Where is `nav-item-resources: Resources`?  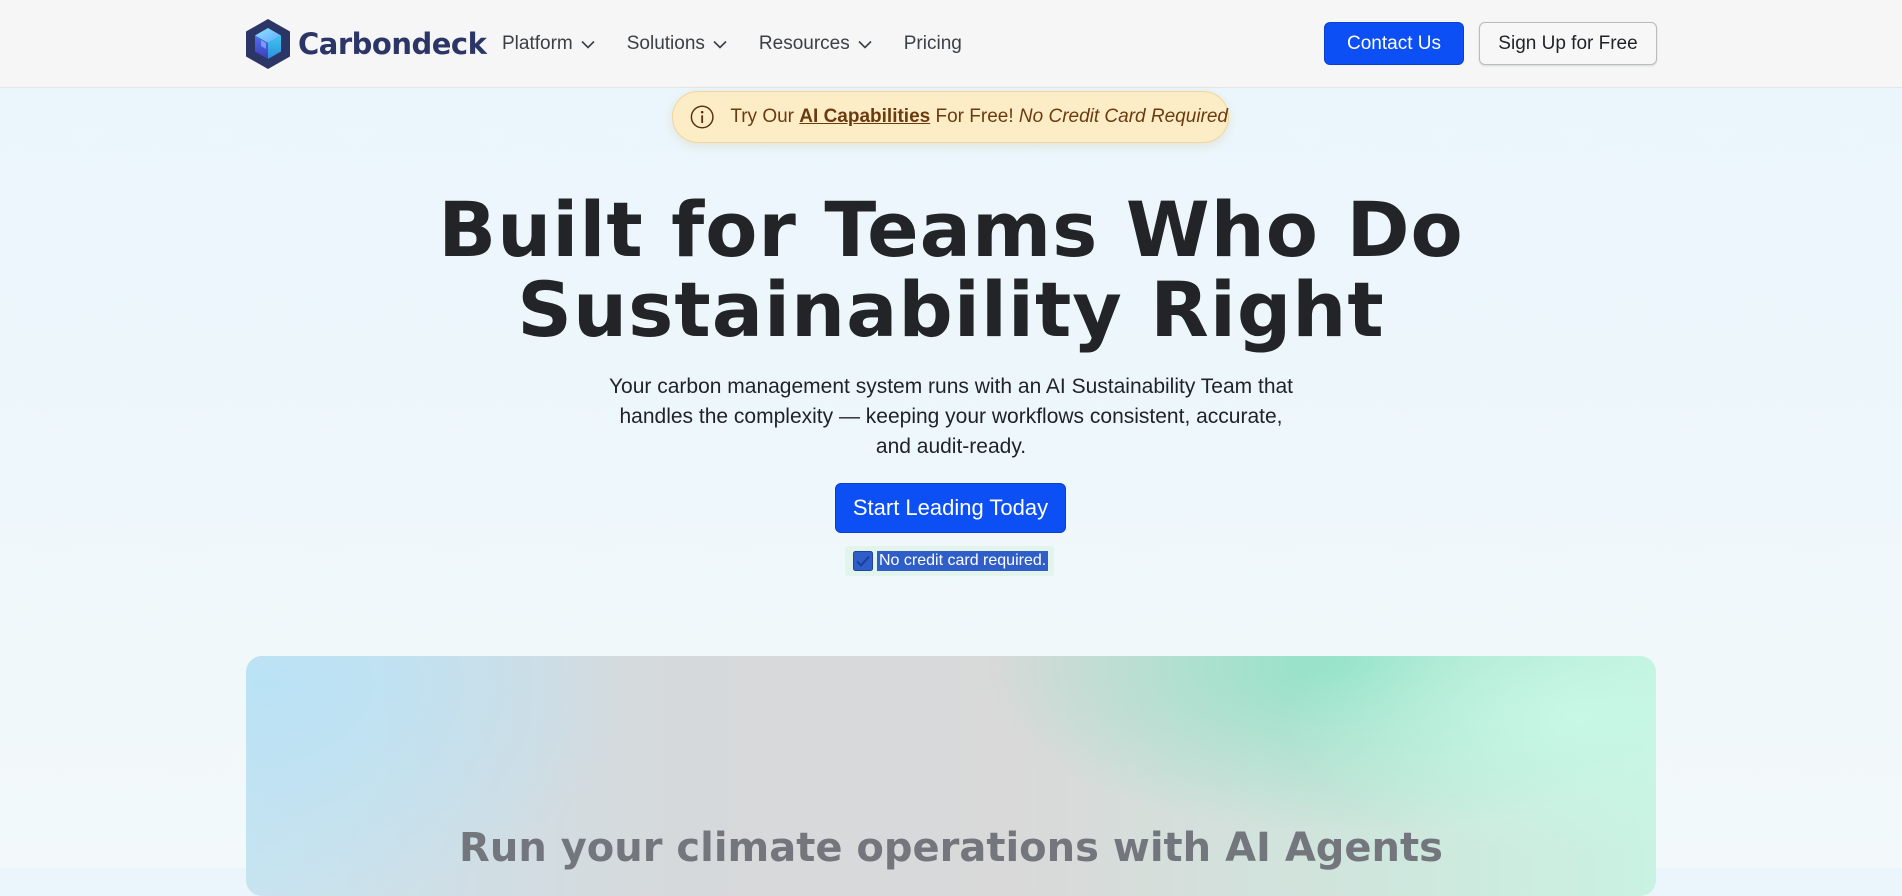 nav-item-resources: Resources is located at coordinates (815, 44).